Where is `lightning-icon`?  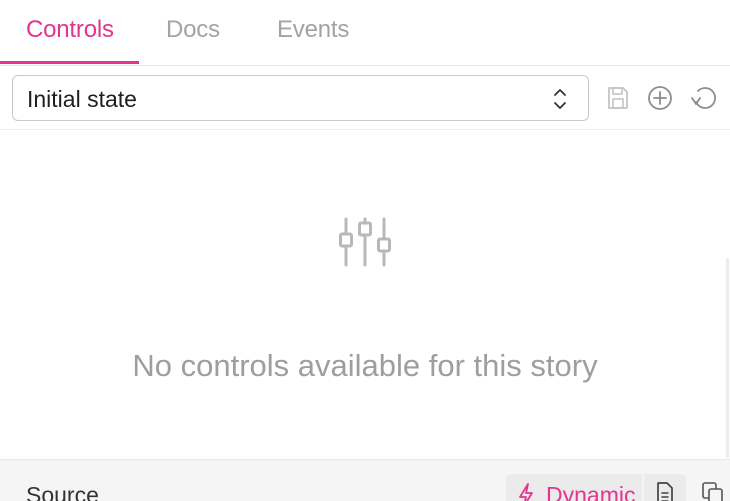
lightning-icon is located at coordinates (526, 492).